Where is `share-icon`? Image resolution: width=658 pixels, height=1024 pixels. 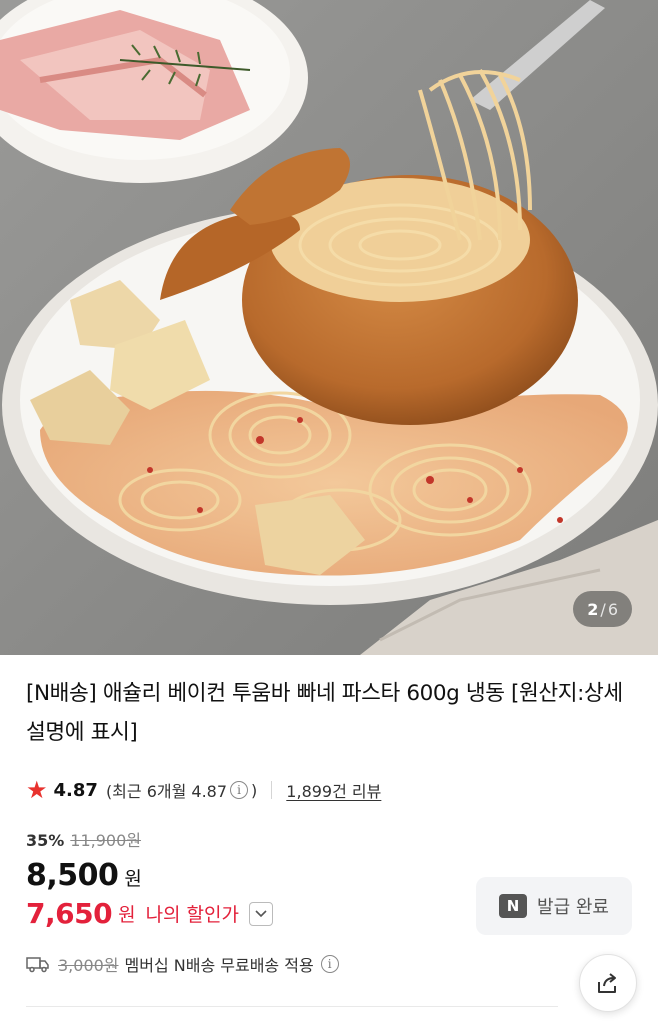 share-icon is located at coordinates (607, 983).